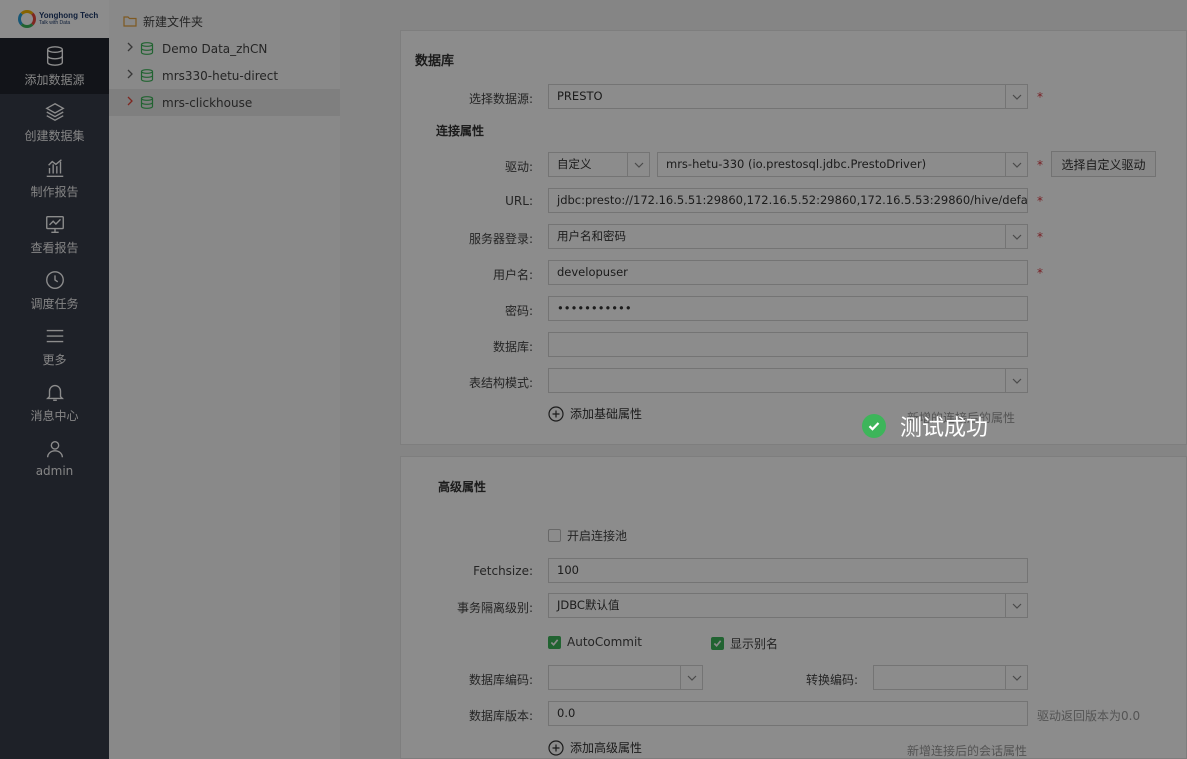 The height and width of the screenshot is (759, 1187). What do you see at coordinates (788, 570) in the screenshot?
I see `fetchsize-input: 100` at bounding box center [788, 570].